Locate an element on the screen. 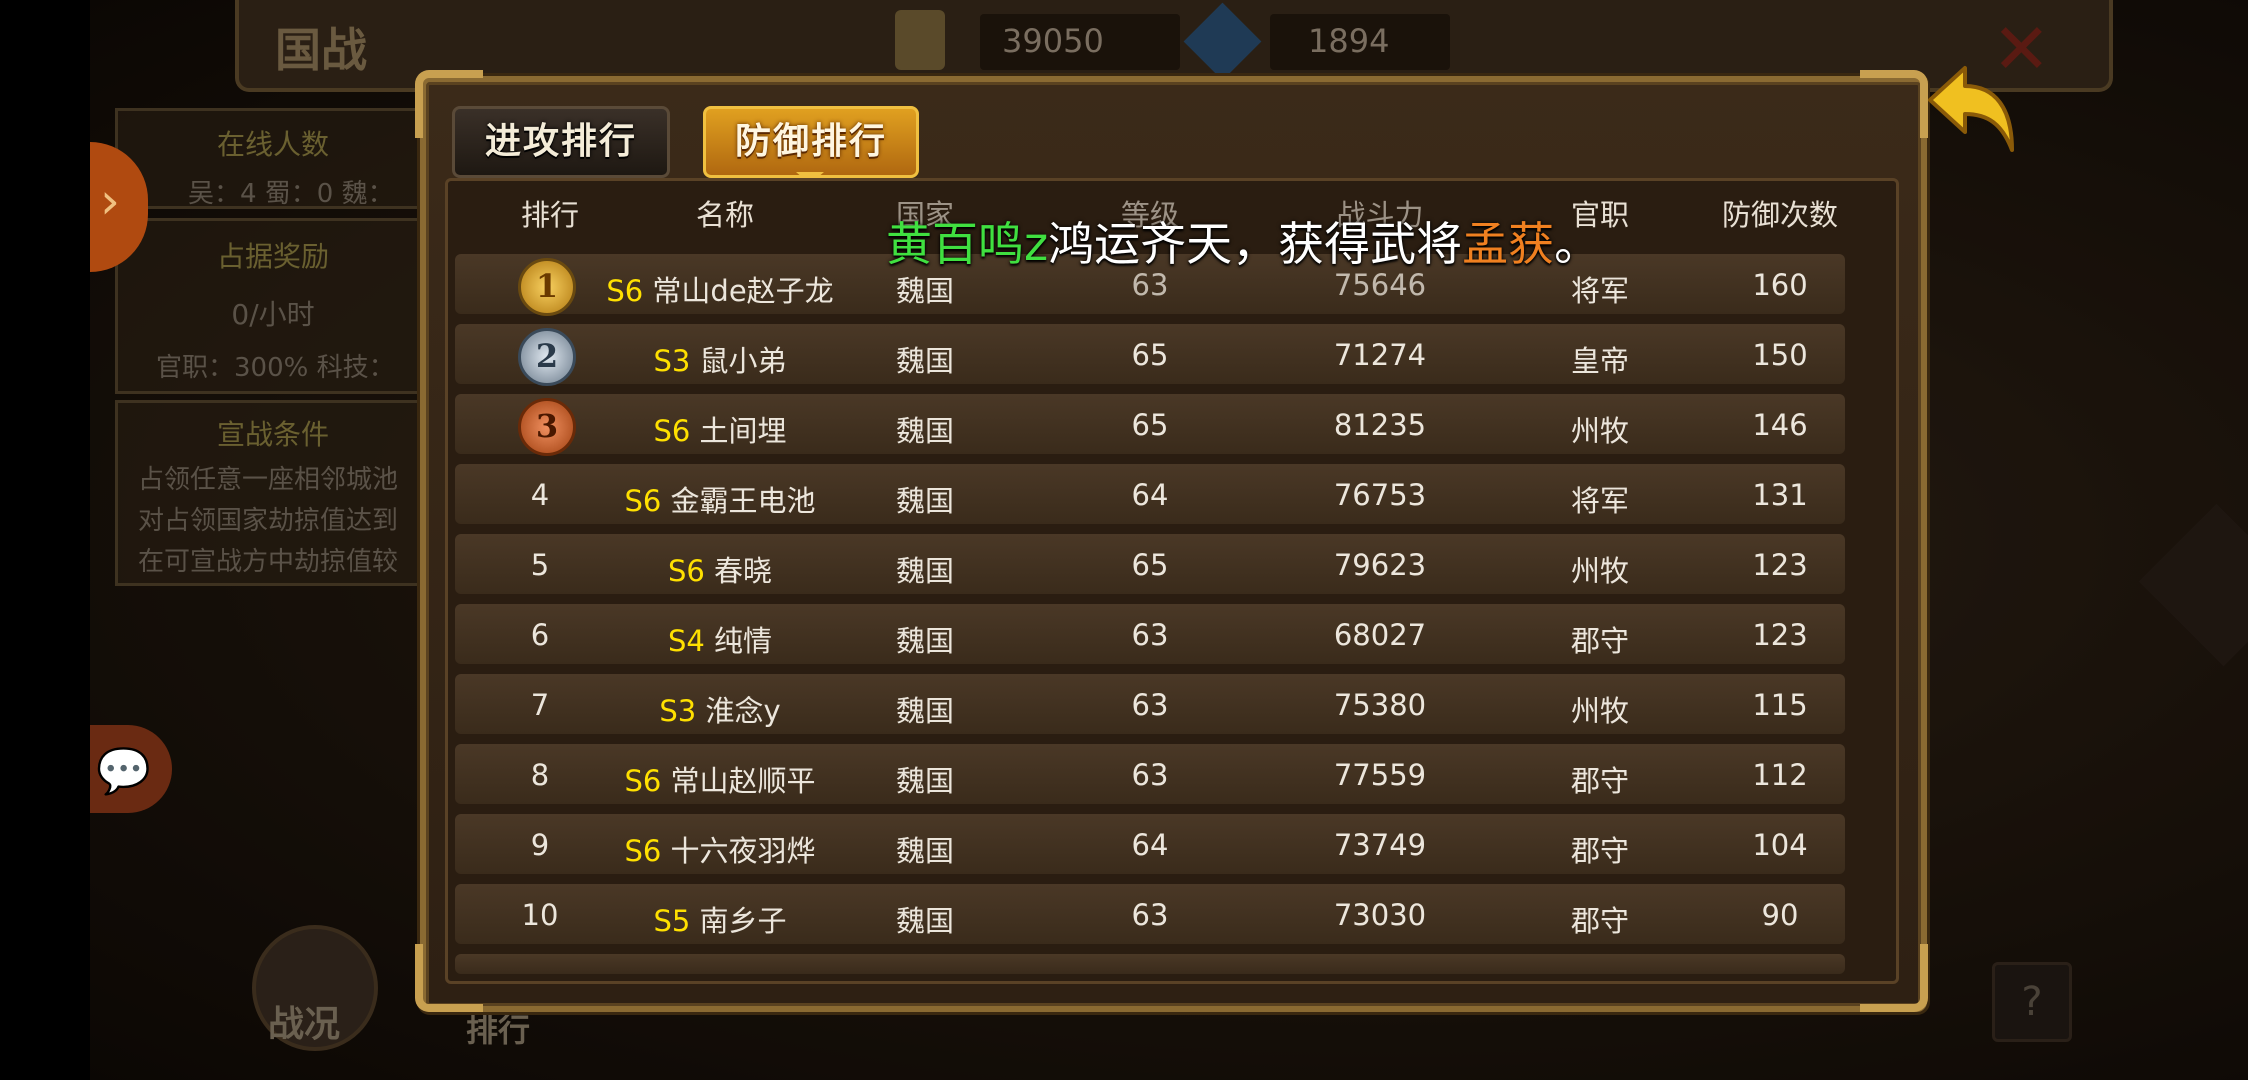  reward-bonus: 官职：300% 科技： is located at coordinates (275, 368).